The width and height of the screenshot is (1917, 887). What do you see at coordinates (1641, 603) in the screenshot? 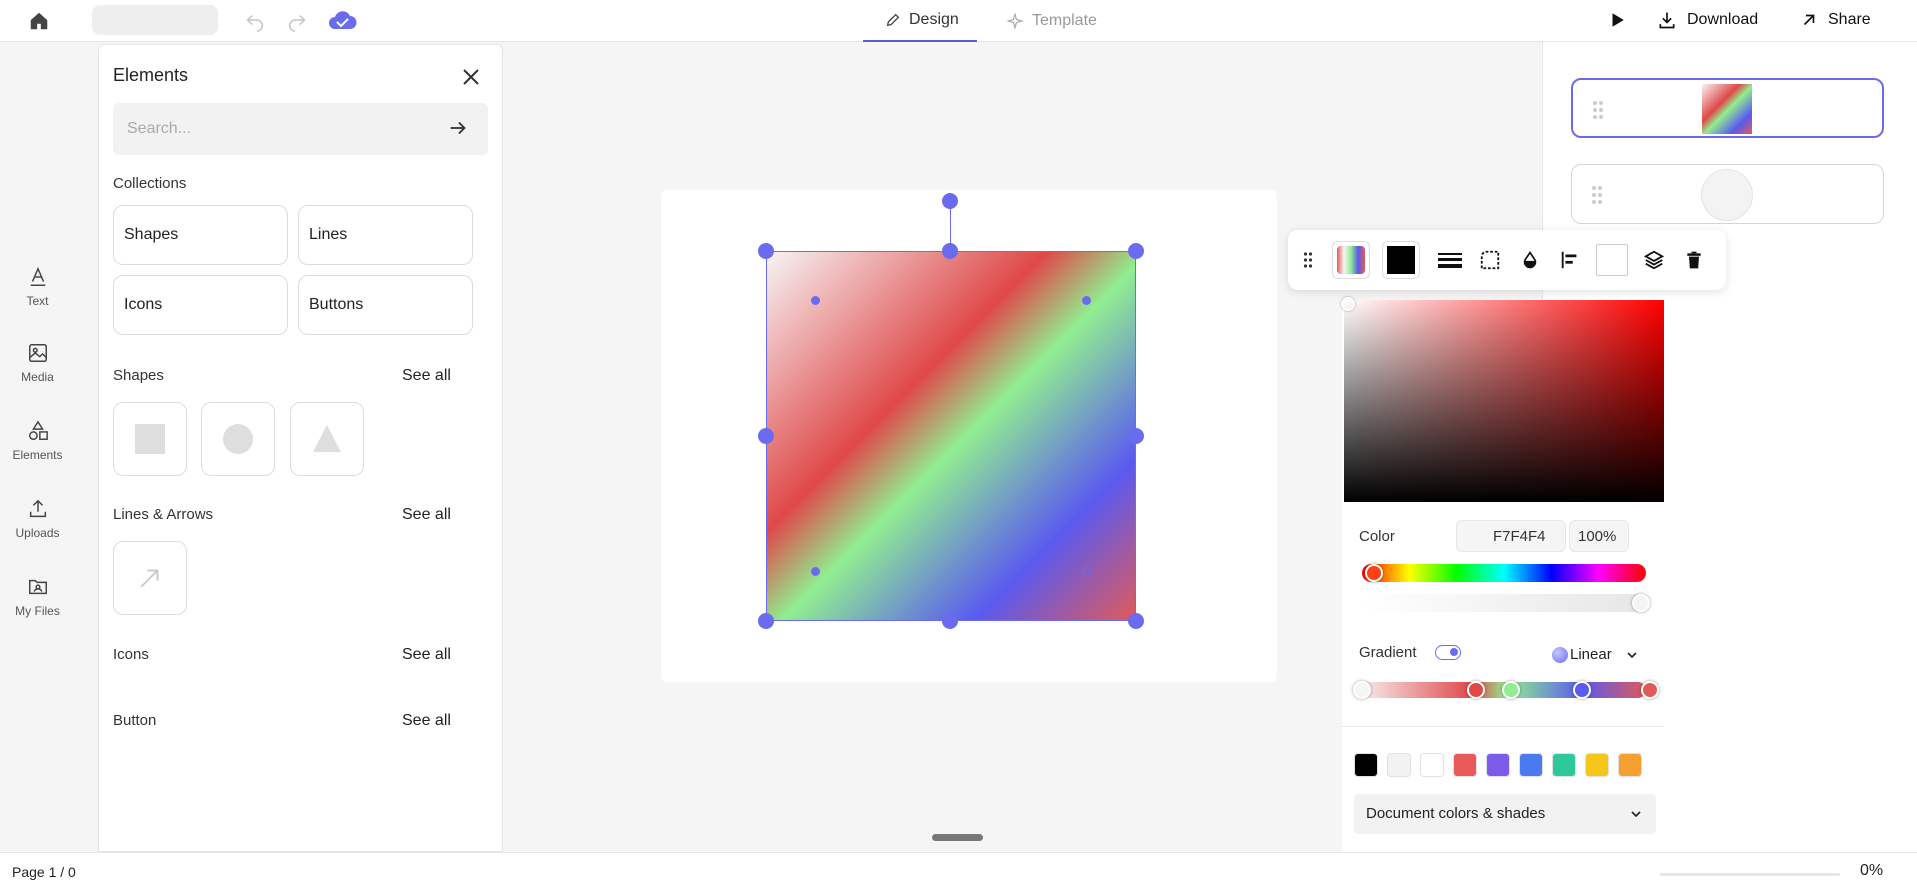
I see `alpha-thumb` at bounding box center [1641, 603].